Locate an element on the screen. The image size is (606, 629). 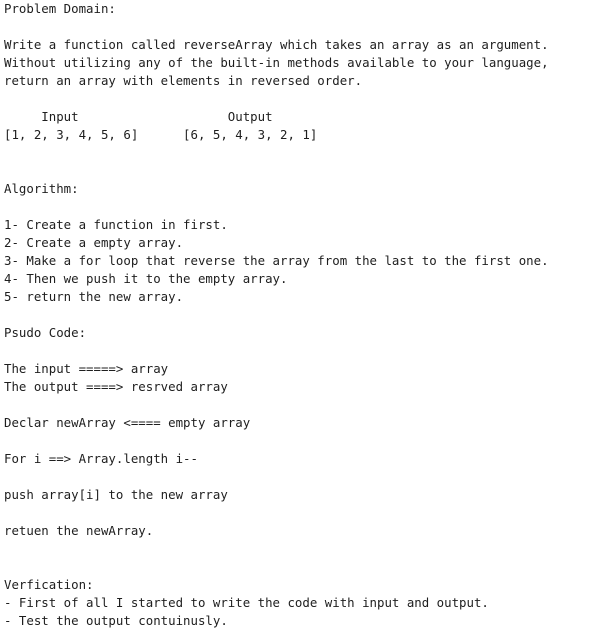
algorithm-step: 2- Create a empty array. is located at coordinates (94, 242).